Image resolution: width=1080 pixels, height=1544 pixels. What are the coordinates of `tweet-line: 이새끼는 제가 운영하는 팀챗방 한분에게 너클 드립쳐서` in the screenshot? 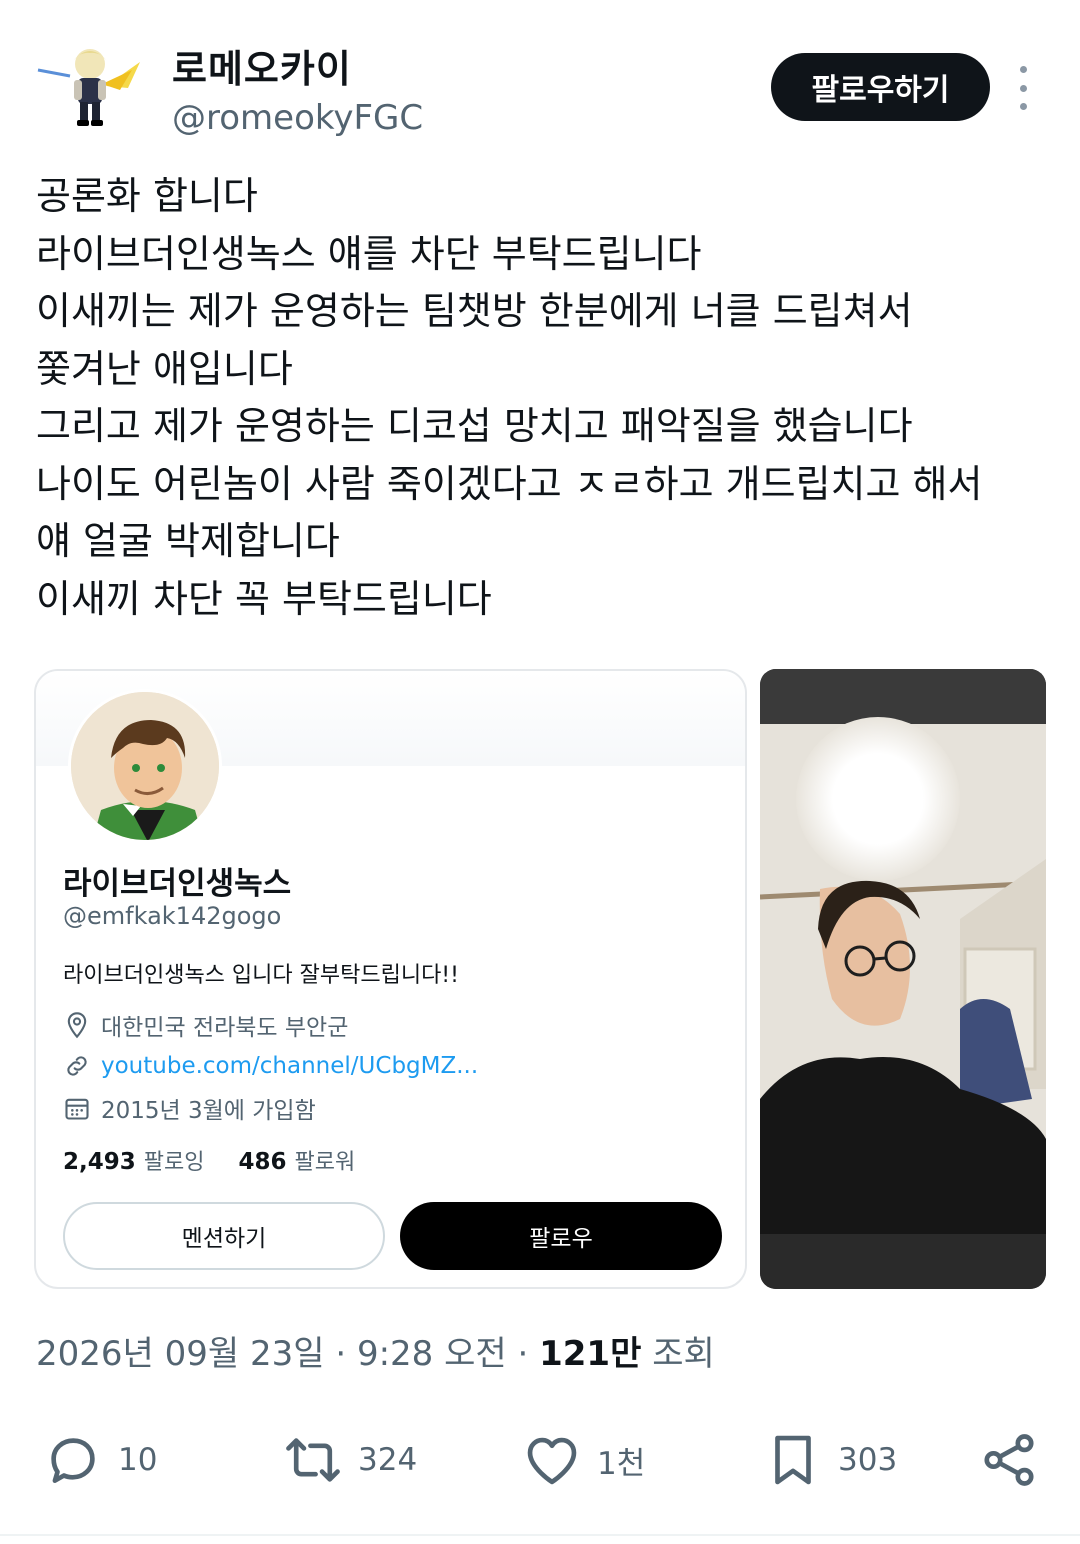 It's located at (474, 311).